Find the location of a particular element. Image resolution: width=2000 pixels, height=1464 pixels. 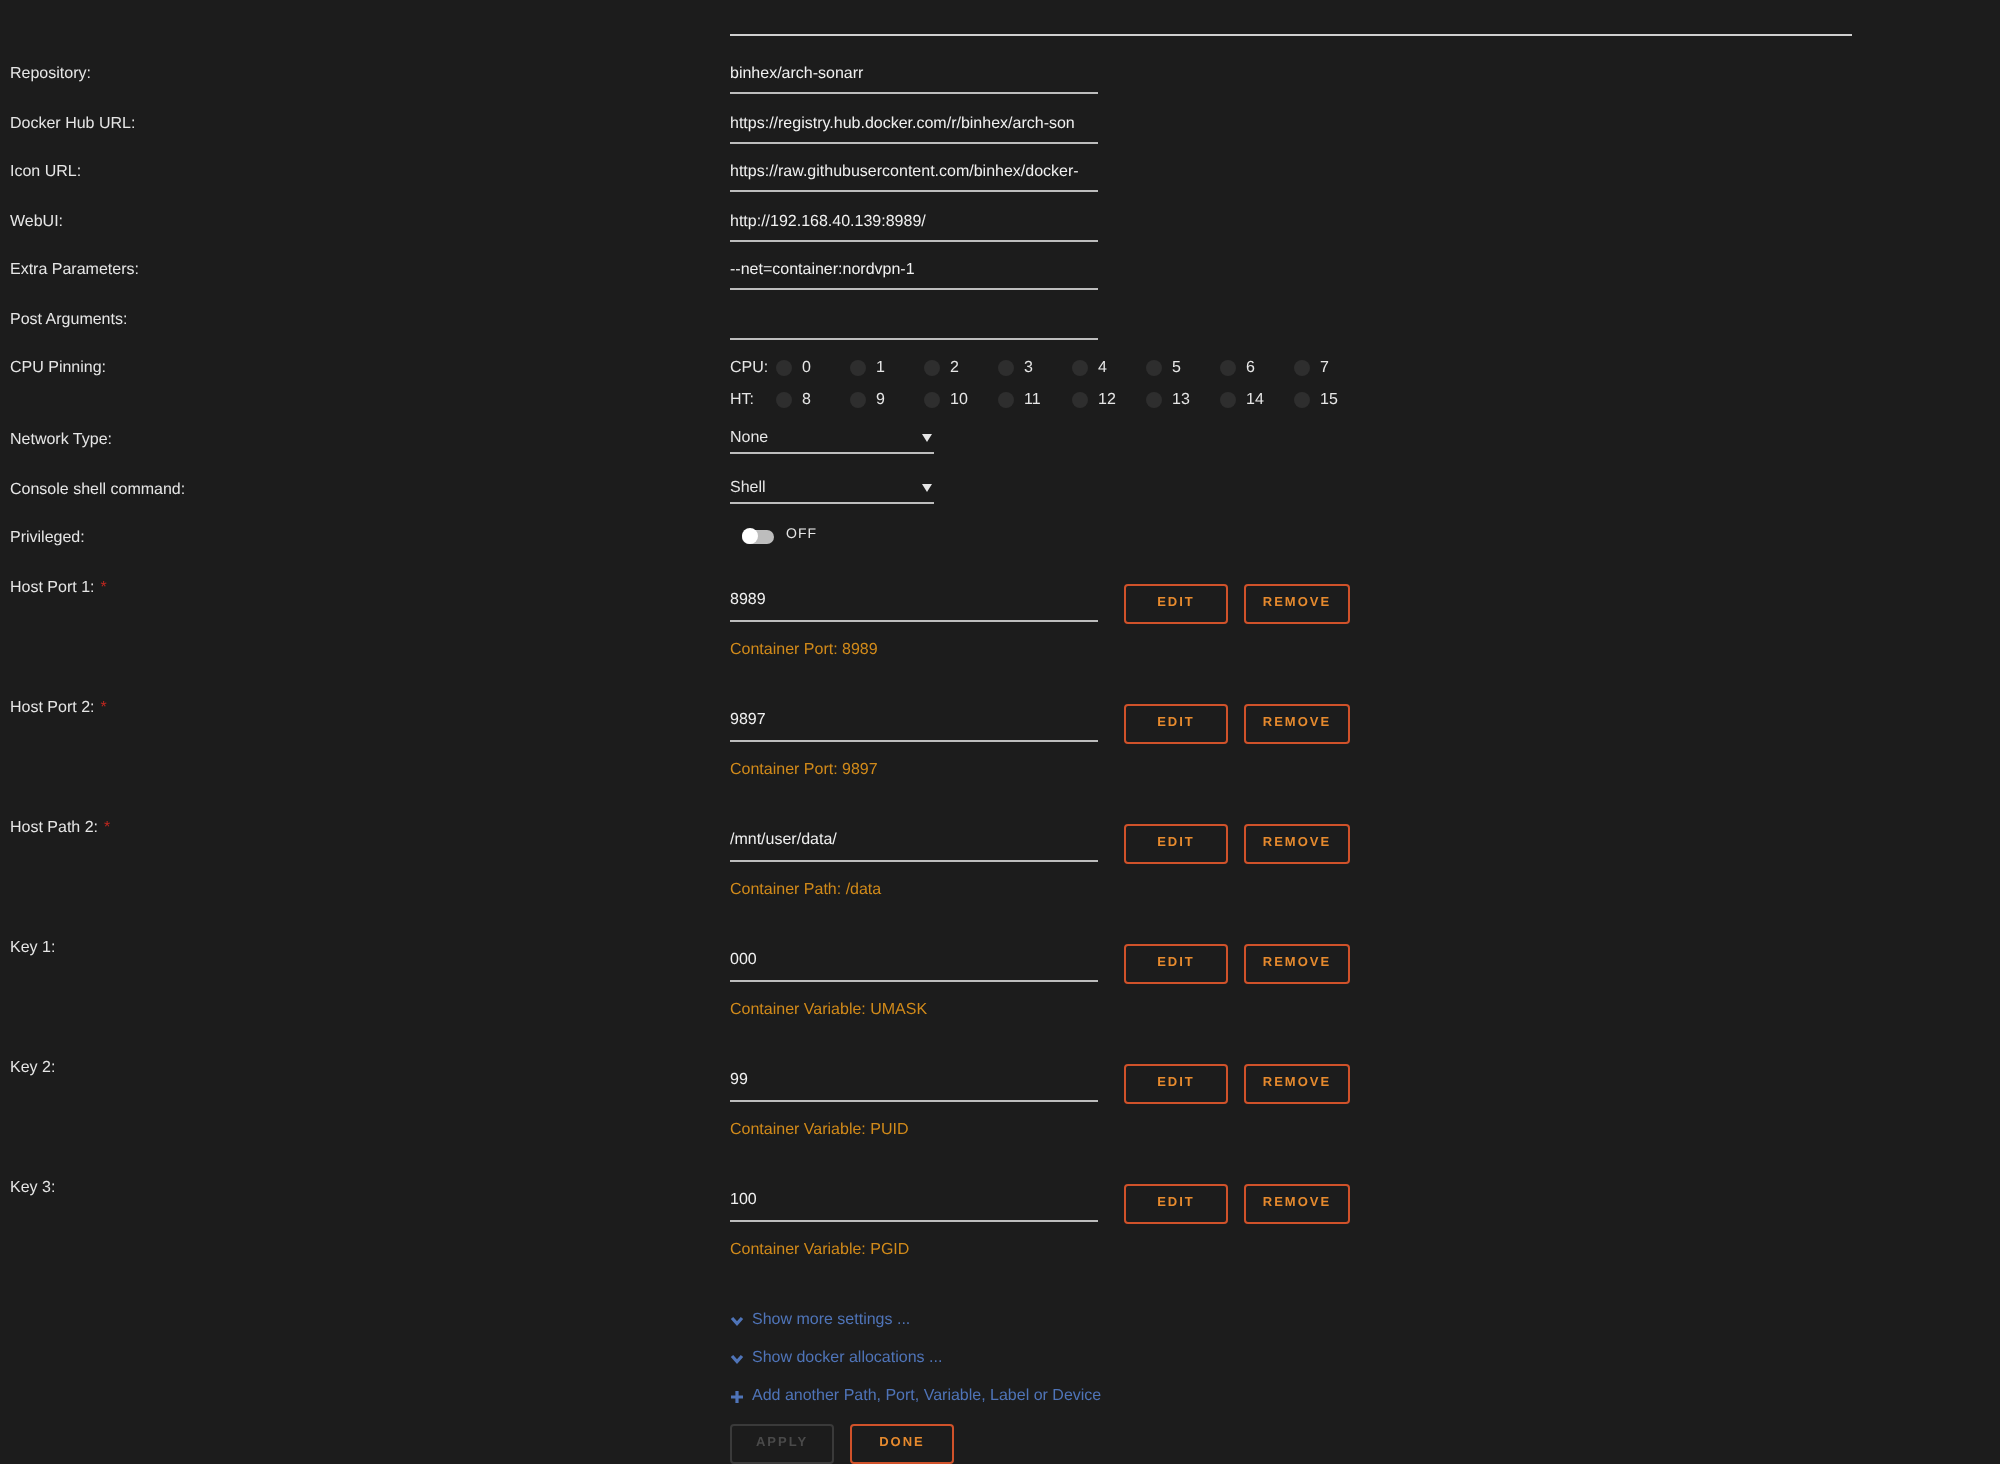

field-label: CPU Pinning: is located at coordinates (58, 368).